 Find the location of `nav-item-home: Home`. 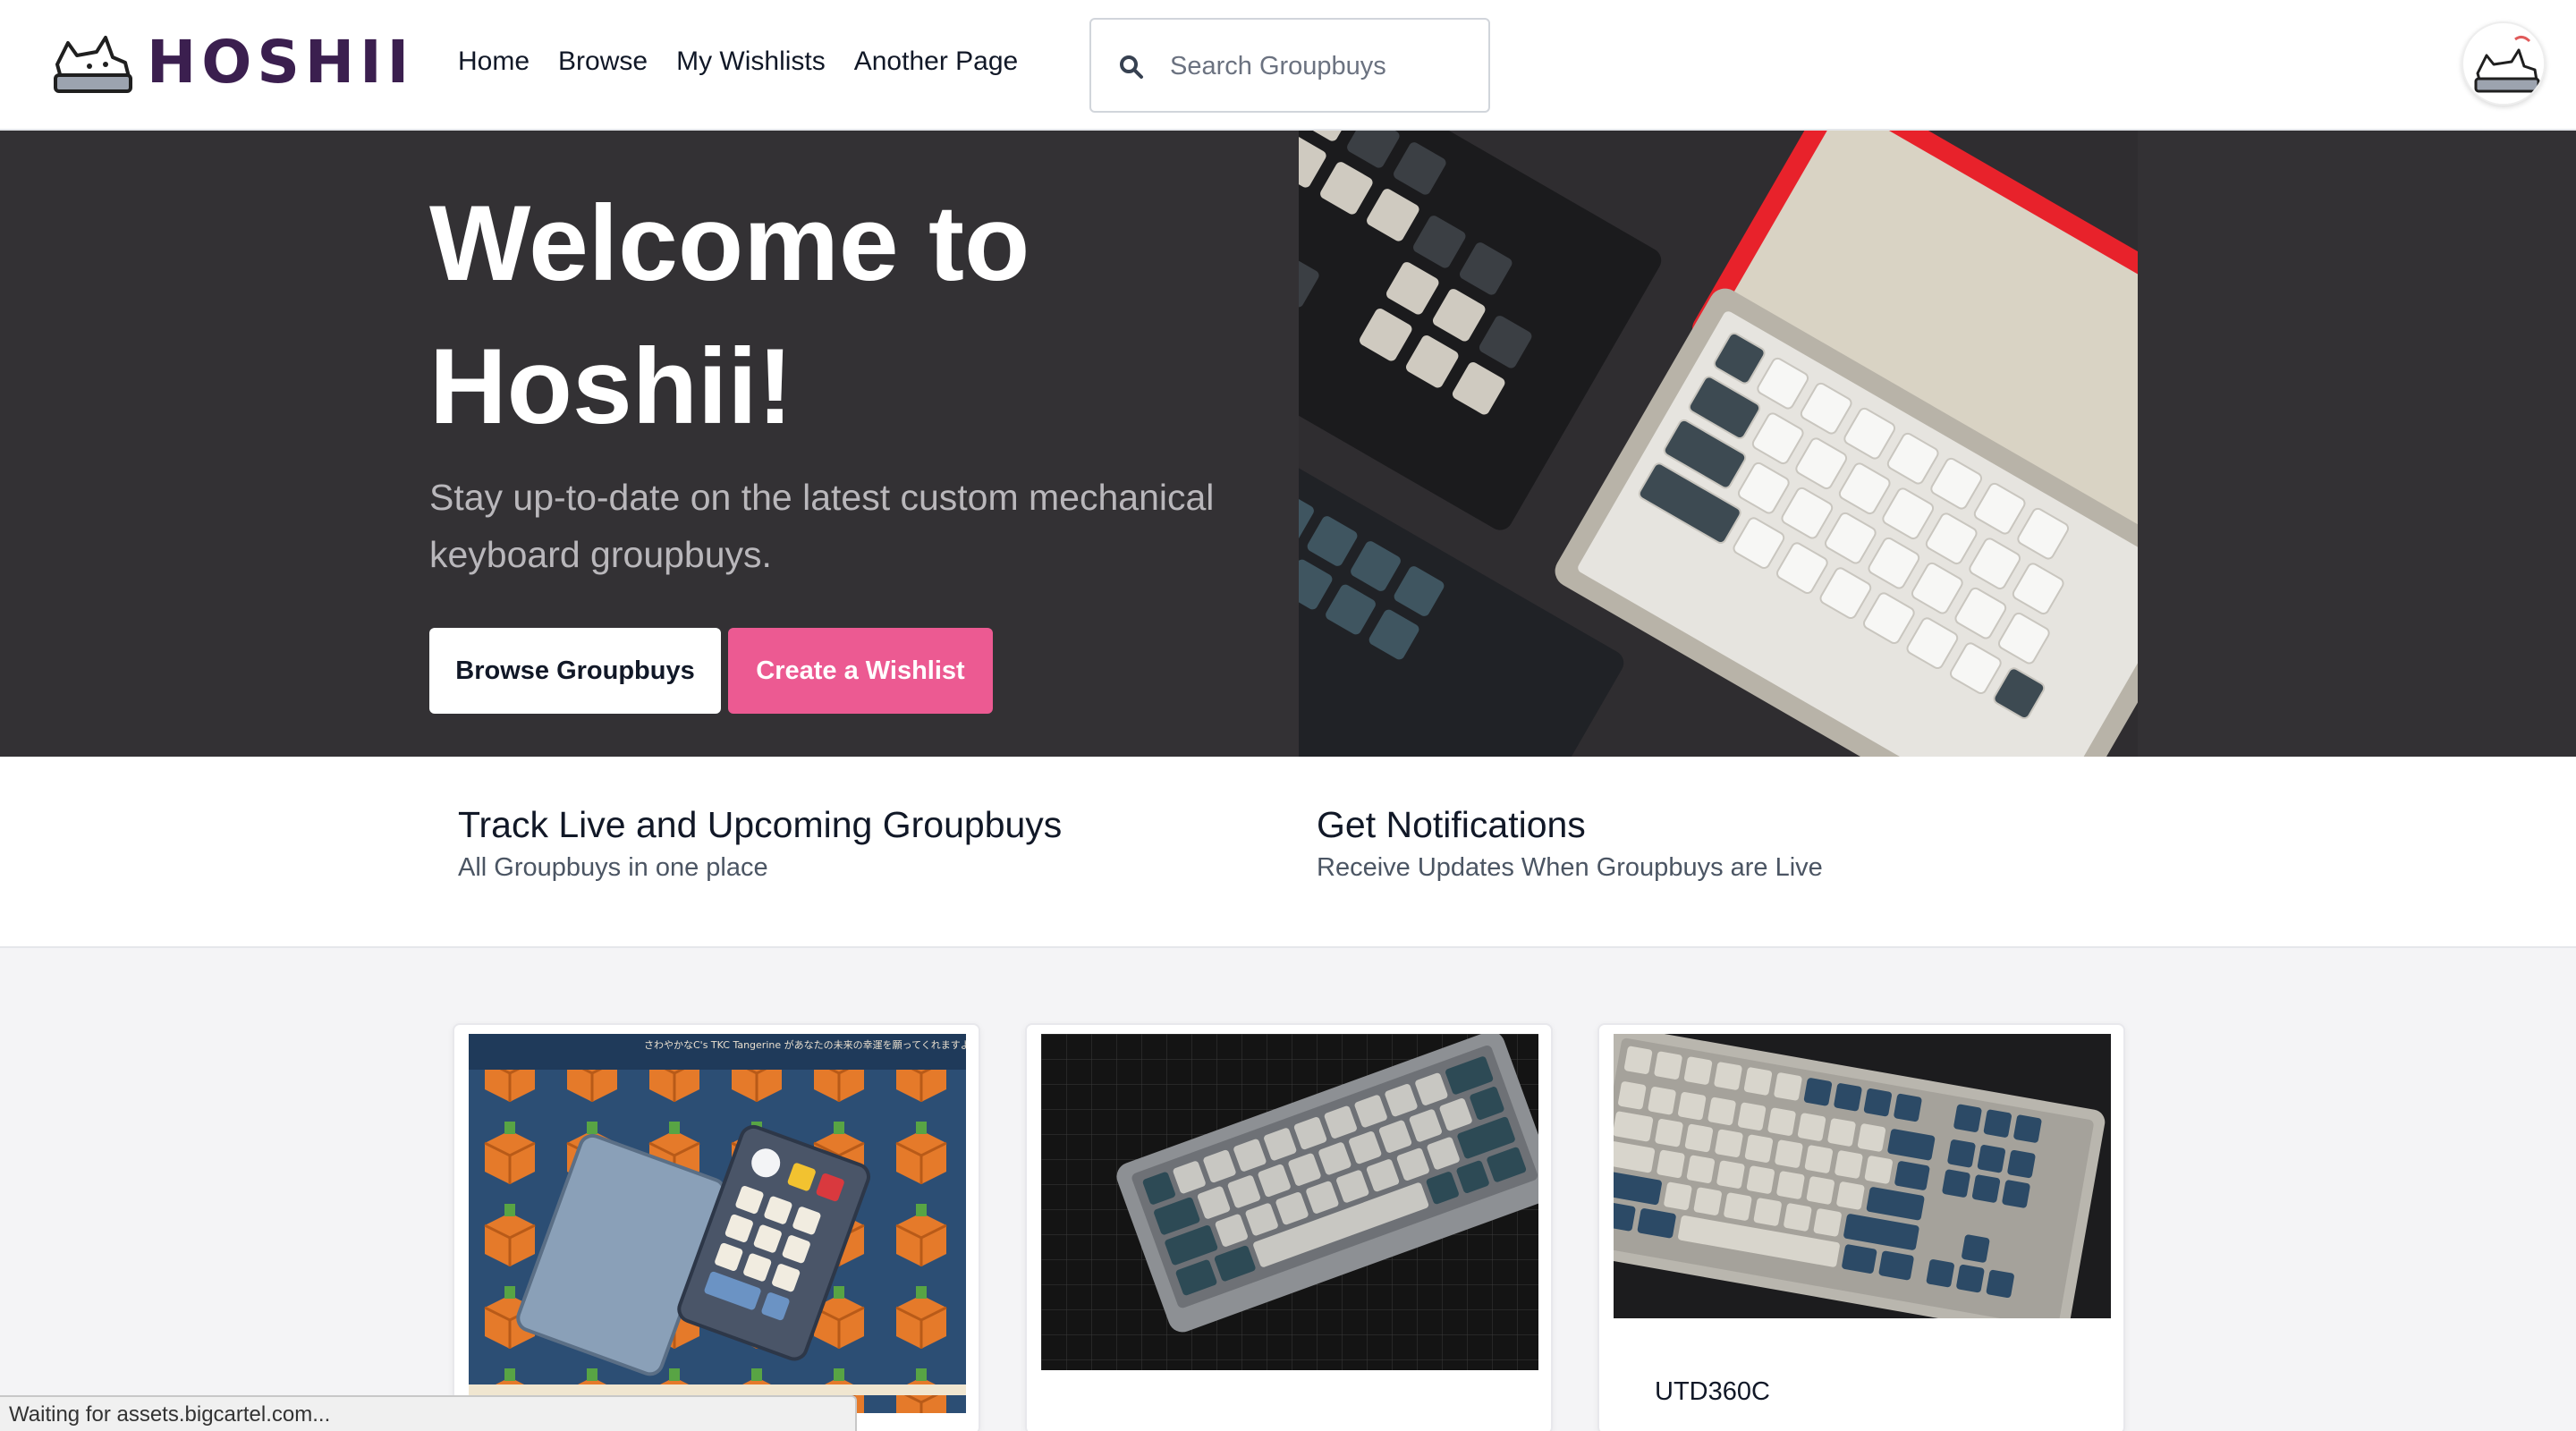

nav-item-home: Home is located at coordinates (494, 62).